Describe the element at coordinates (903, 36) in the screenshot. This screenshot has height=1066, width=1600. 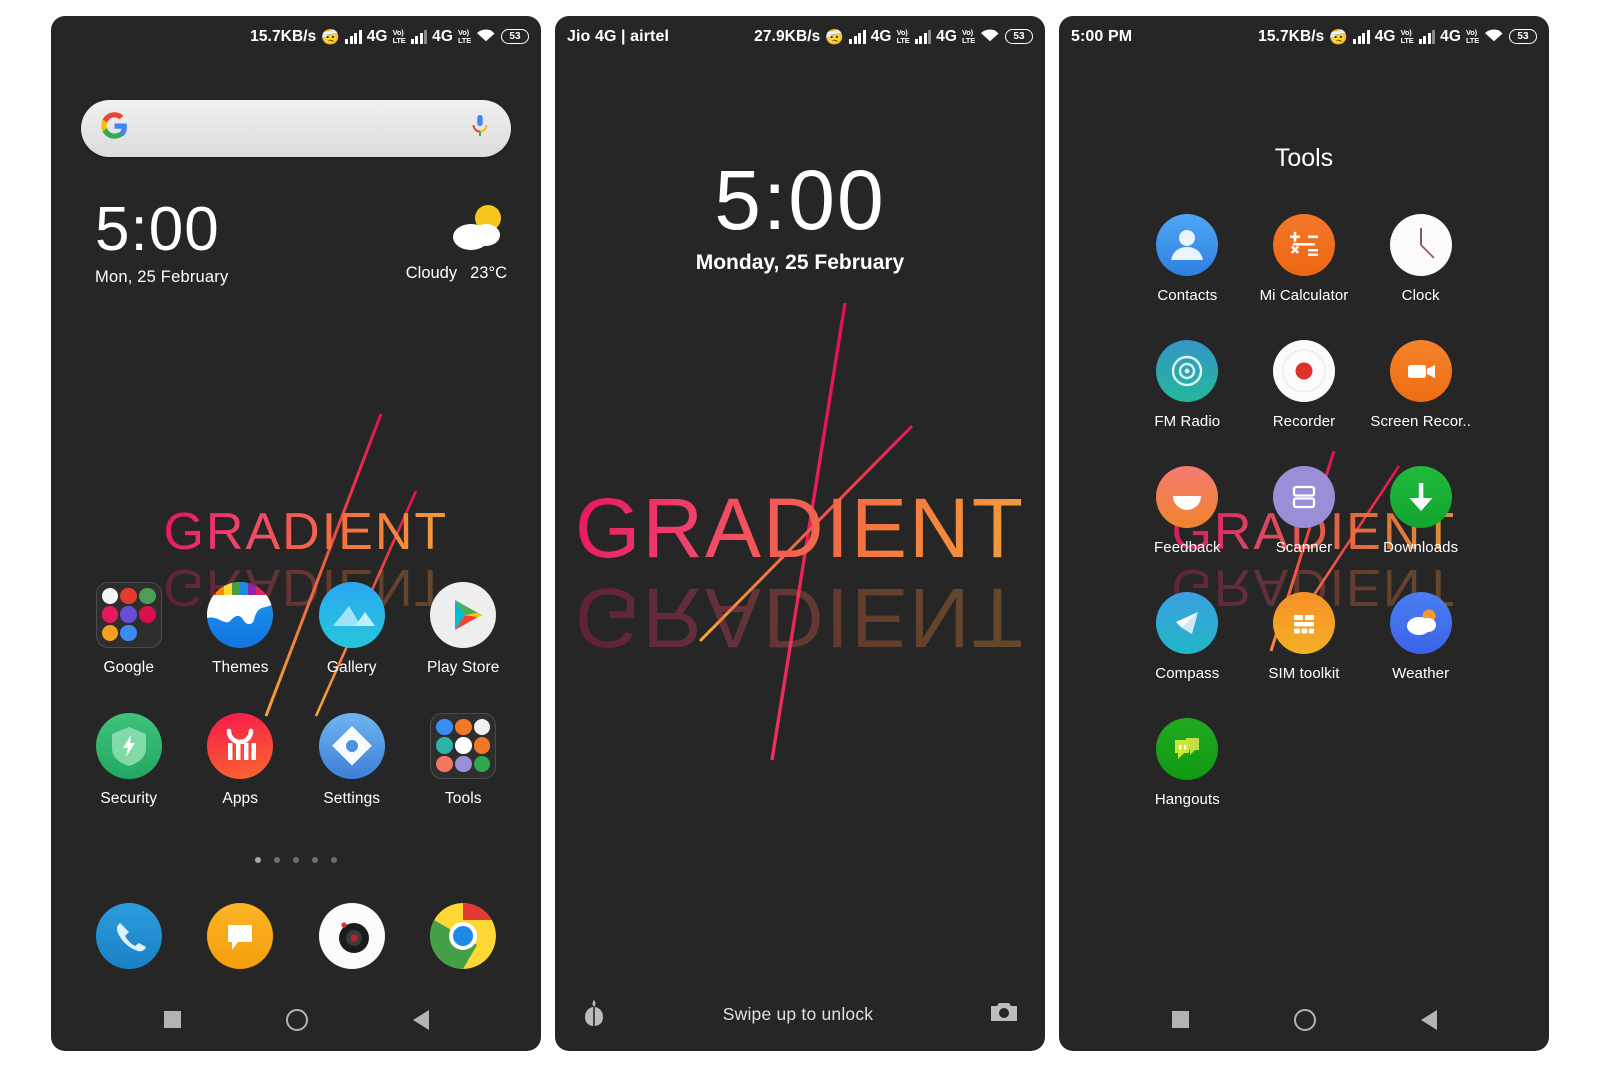
I see `volte-icon-sim1: Vo) LTE` at that location.